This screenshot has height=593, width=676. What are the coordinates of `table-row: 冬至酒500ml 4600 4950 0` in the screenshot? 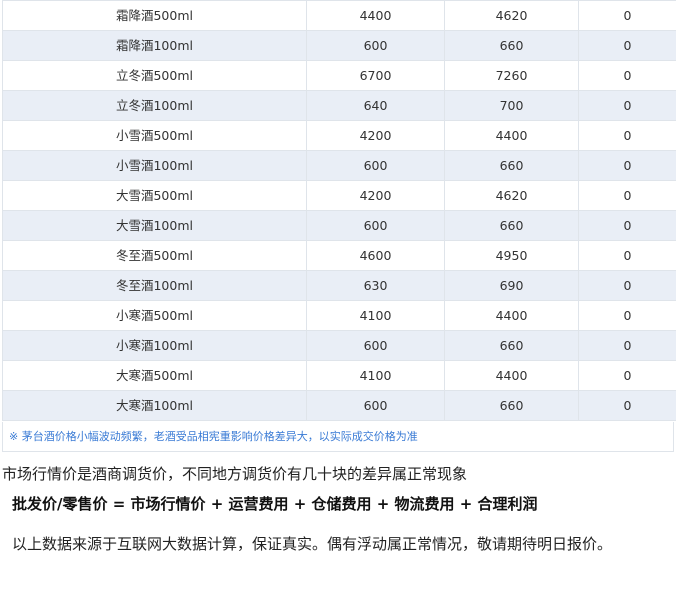 It's located at (339, 255).